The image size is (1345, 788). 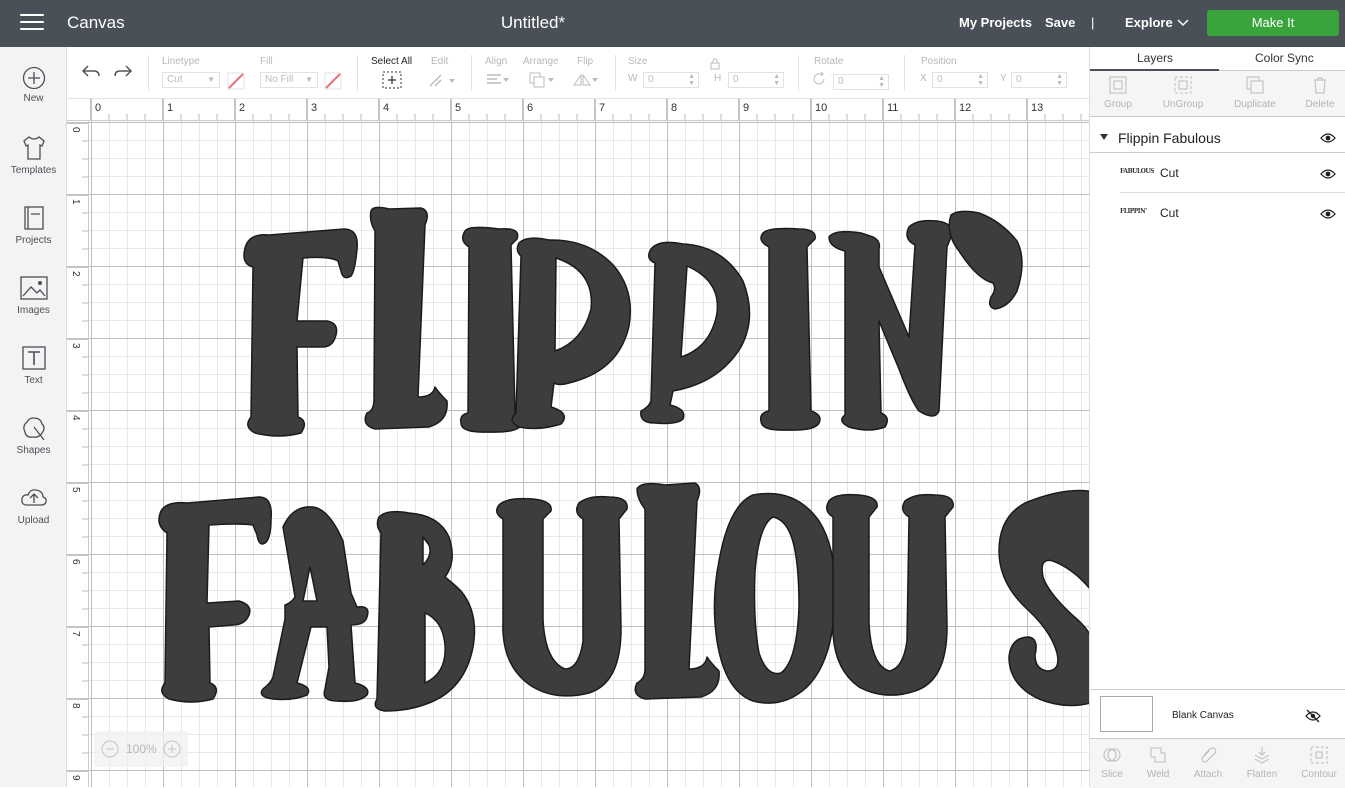 What do you see at coordinates (756, 80) in the screenshot?
I see `height-input: 0 ▲ ▼` at bounding box center [756, 80].